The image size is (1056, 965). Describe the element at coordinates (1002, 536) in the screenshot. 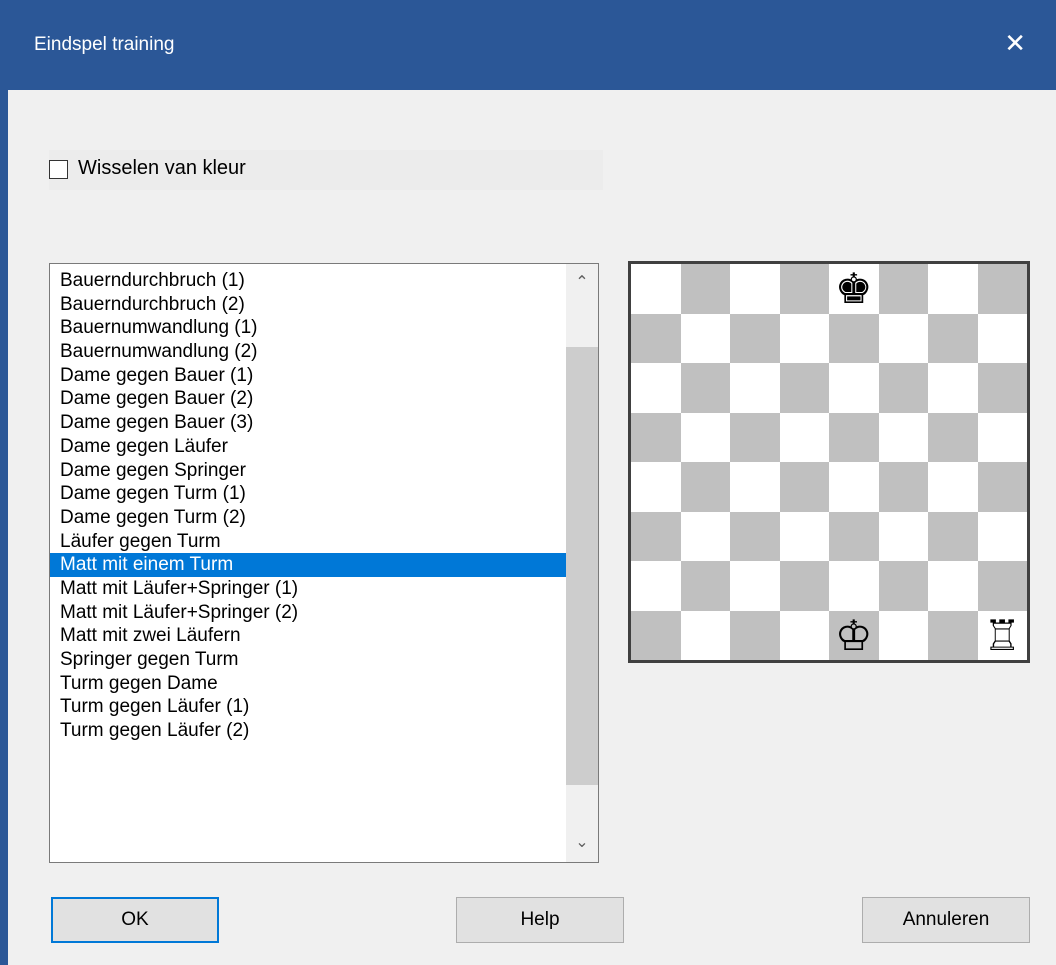

I see `board-square-h3` at that location.